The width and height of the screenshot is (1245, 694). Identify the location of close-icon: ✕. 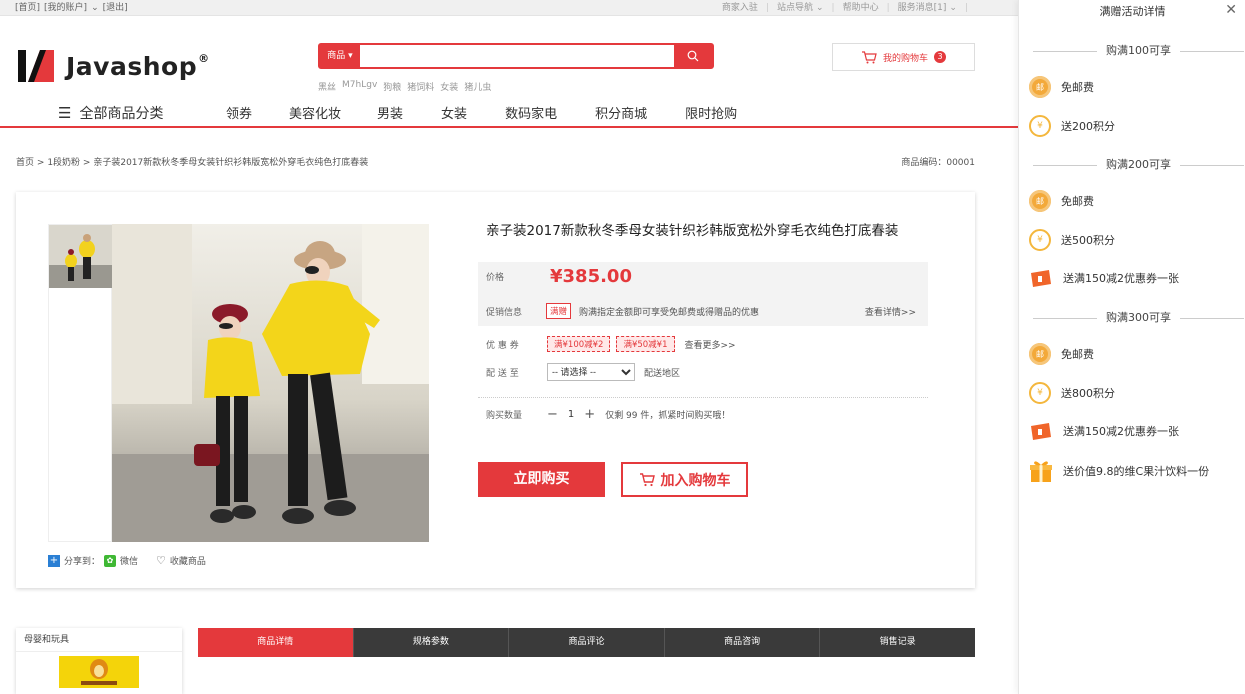
(1231, 10).